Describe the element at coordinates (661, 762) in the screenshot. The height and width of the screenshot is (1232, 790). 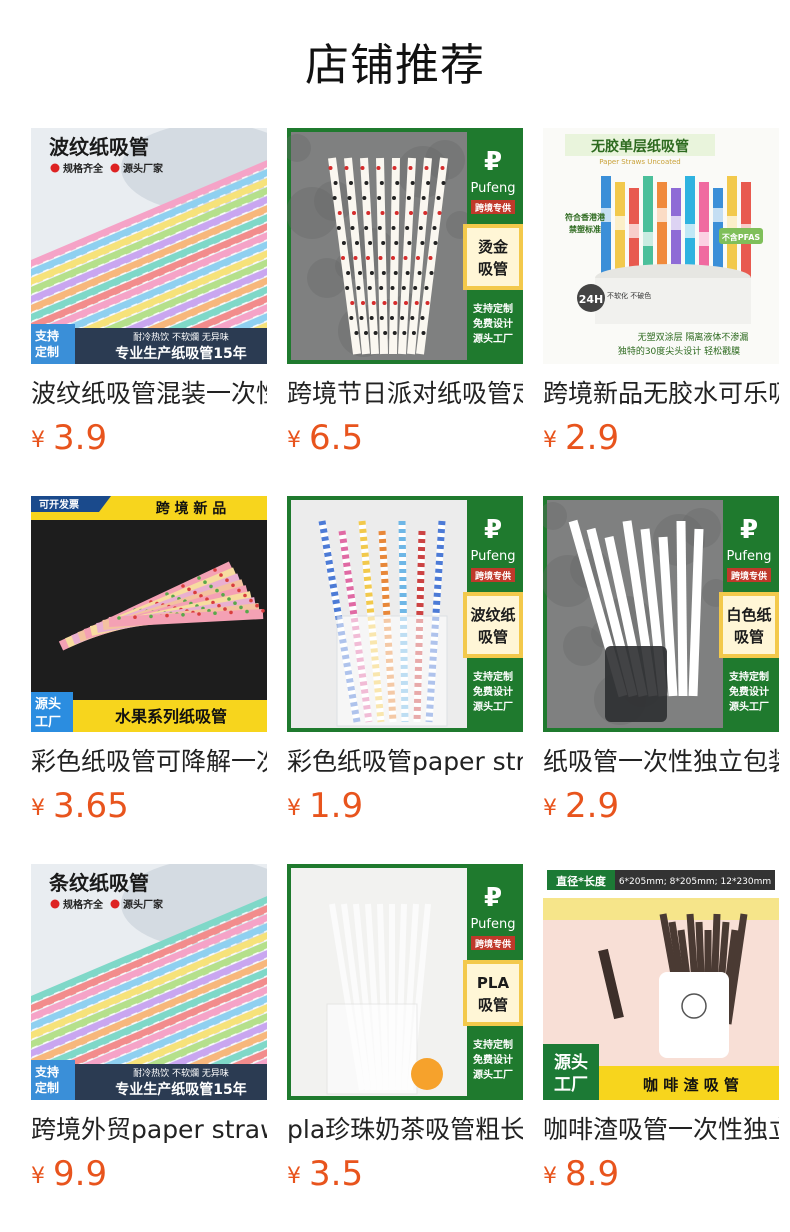
I see `product-name: 纸吸管一次性独立包装` at that location.